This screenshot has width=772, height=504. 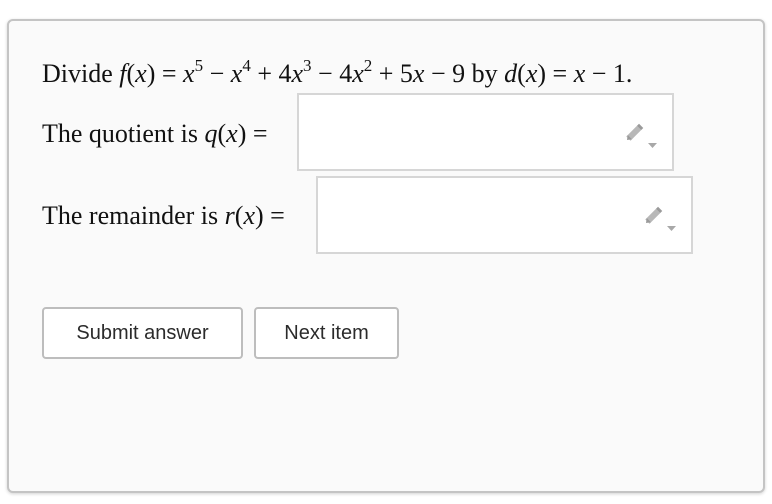 I want to click on f-name: f, so click(x=123, y=73).